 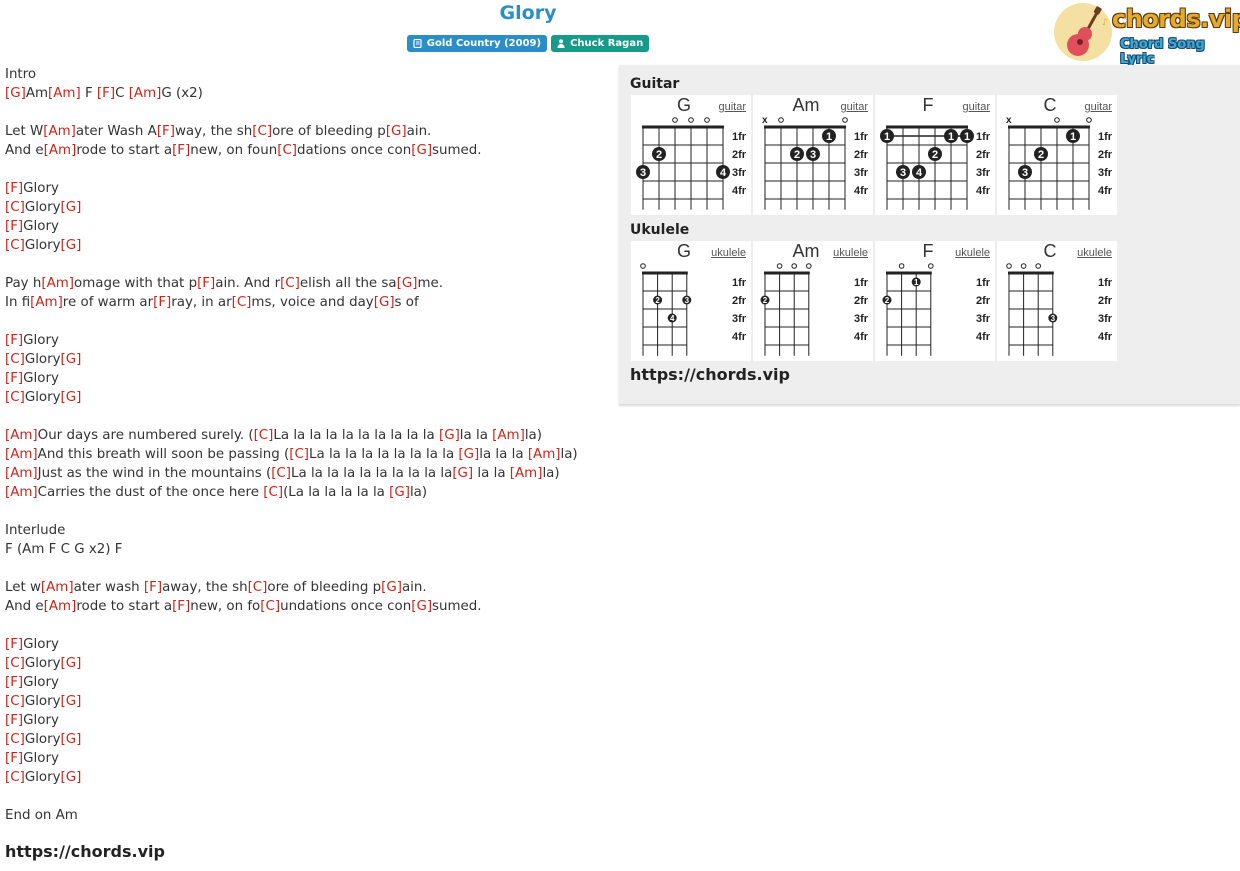 What do you see at coordinates (307, 644) in the screenshot?
I see `lyric-line: [F]Glory` at bounding box center [307, 644].